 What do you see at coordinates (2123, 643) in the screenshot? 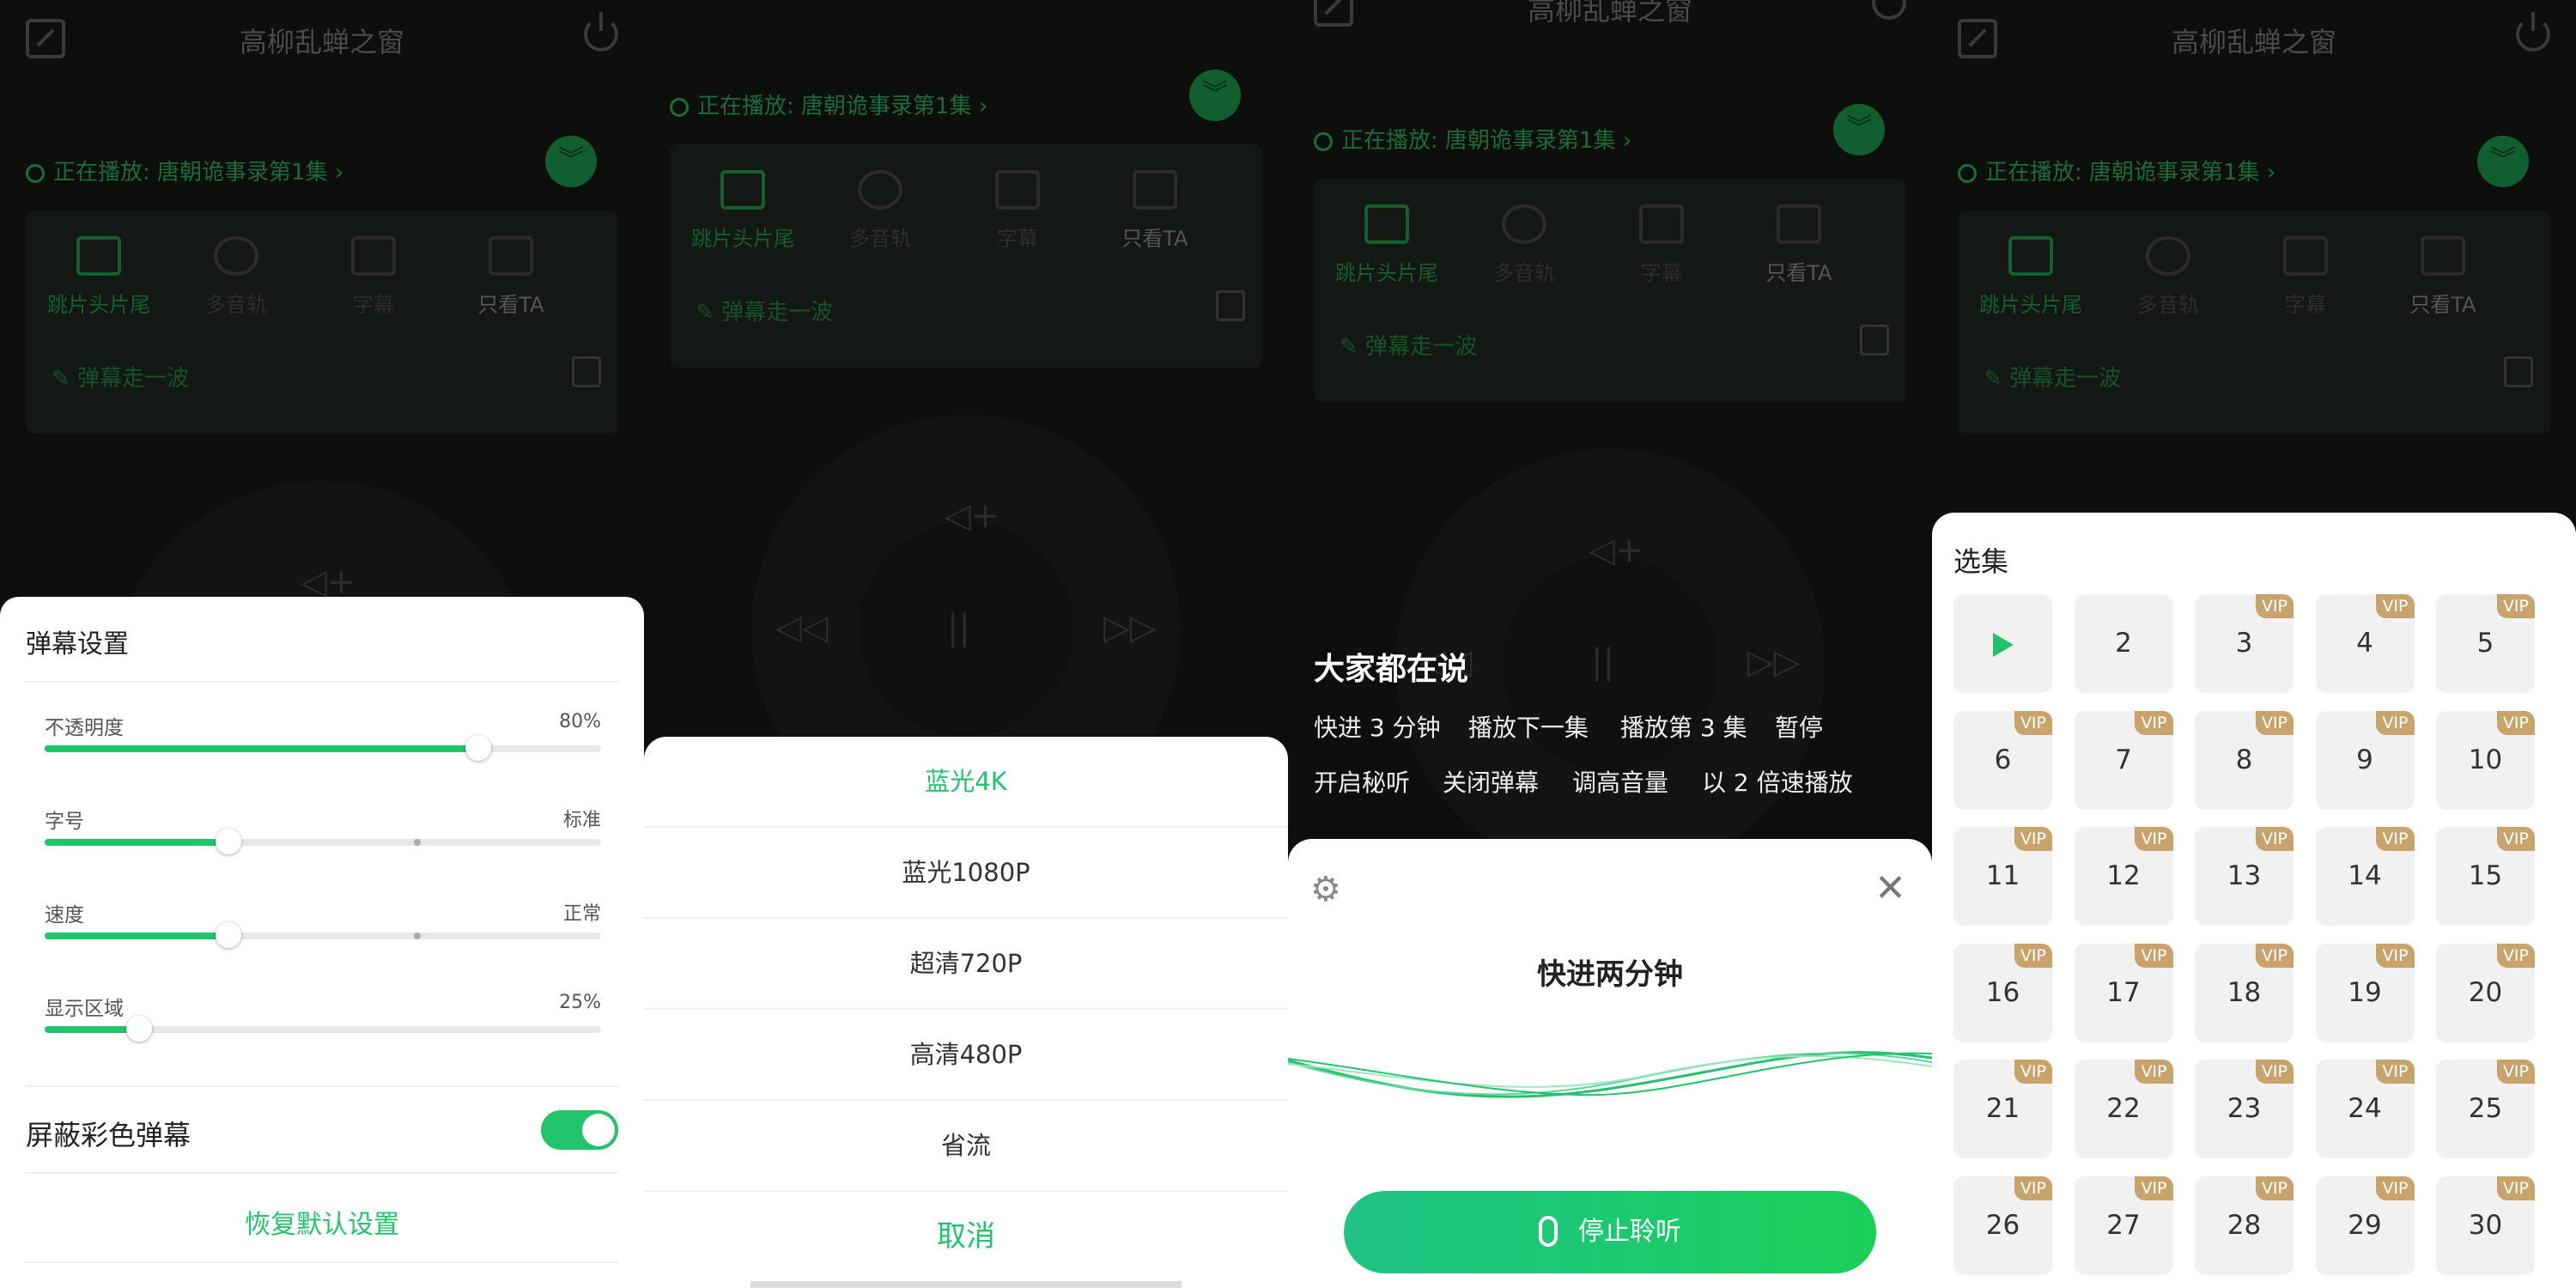
I see `episode-item: 2` at bounding box center [2123, 643].